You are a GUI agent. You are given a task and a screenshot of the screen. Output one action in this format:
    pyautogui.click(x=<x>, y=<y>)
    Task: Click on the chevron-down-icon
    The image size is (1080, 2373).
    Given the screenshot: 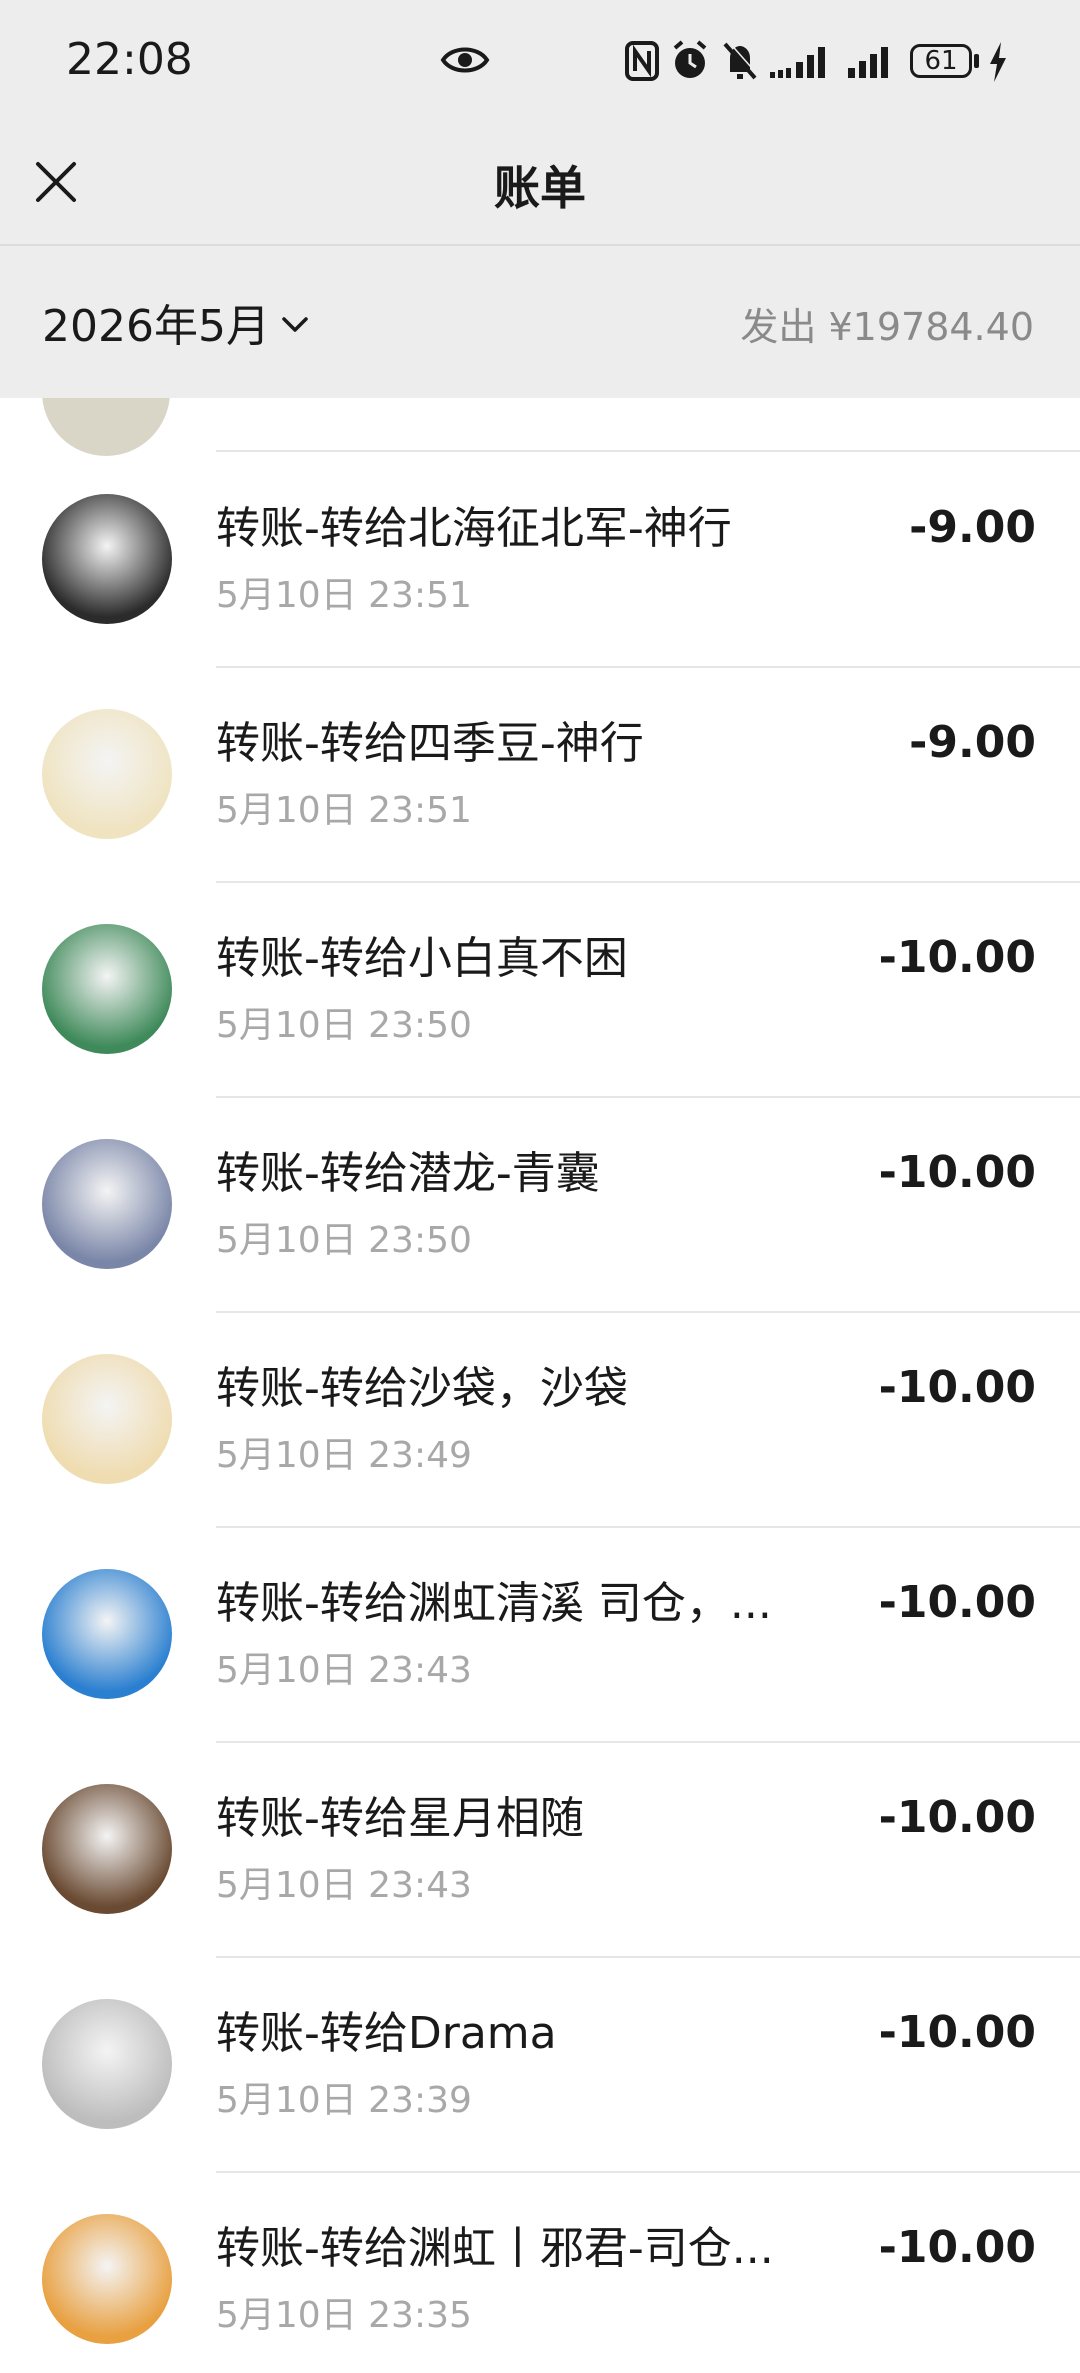 What is the action you would take?
    pyautogui.click(x=295, y=324)
    